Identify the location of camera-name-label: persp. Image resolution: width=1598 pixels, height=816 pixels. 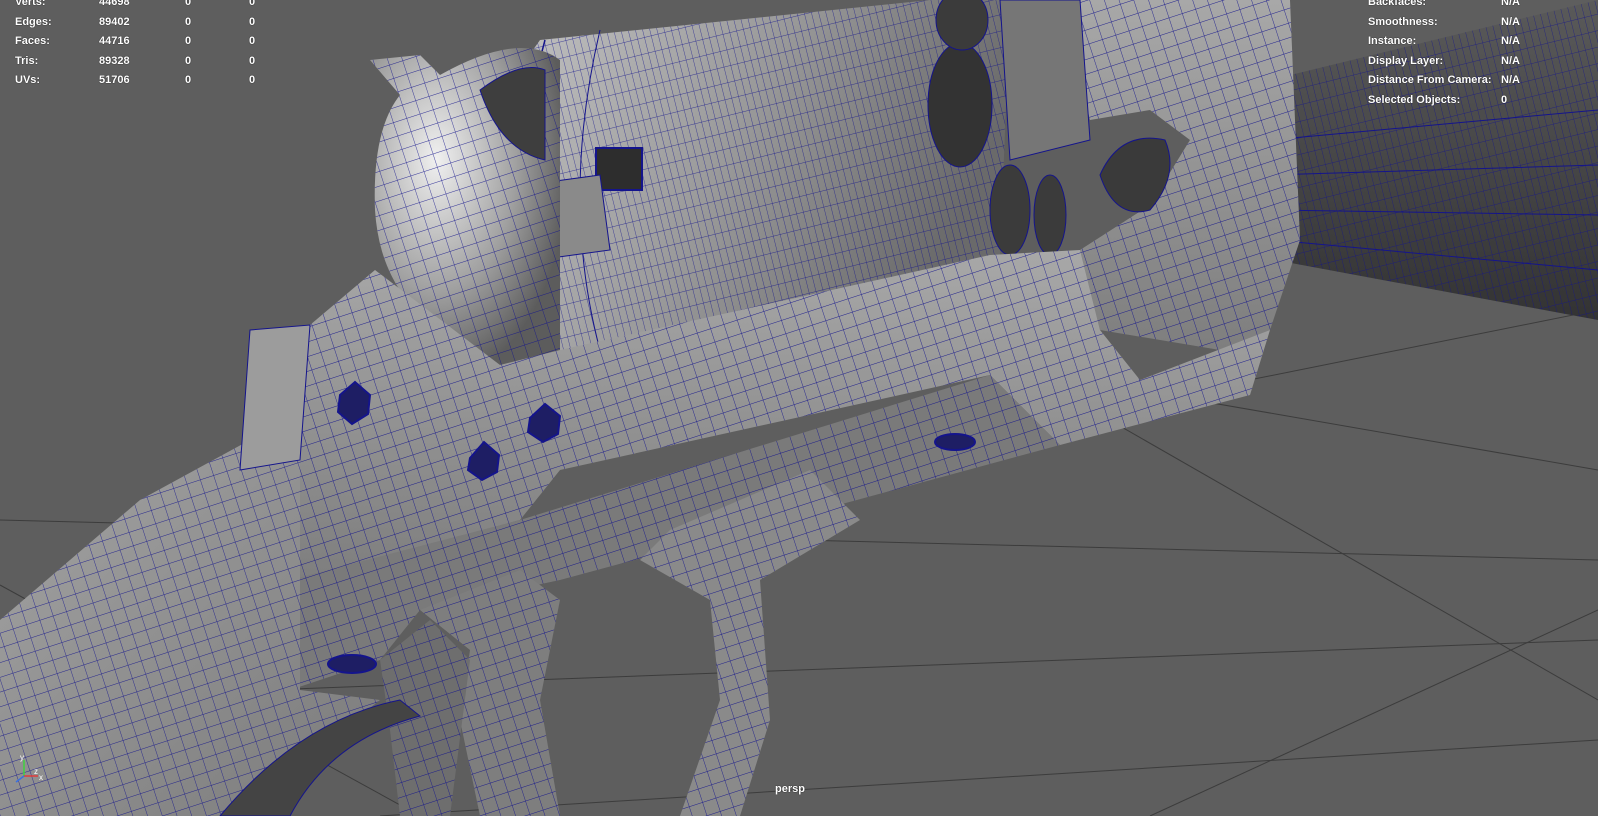
(790, 789).